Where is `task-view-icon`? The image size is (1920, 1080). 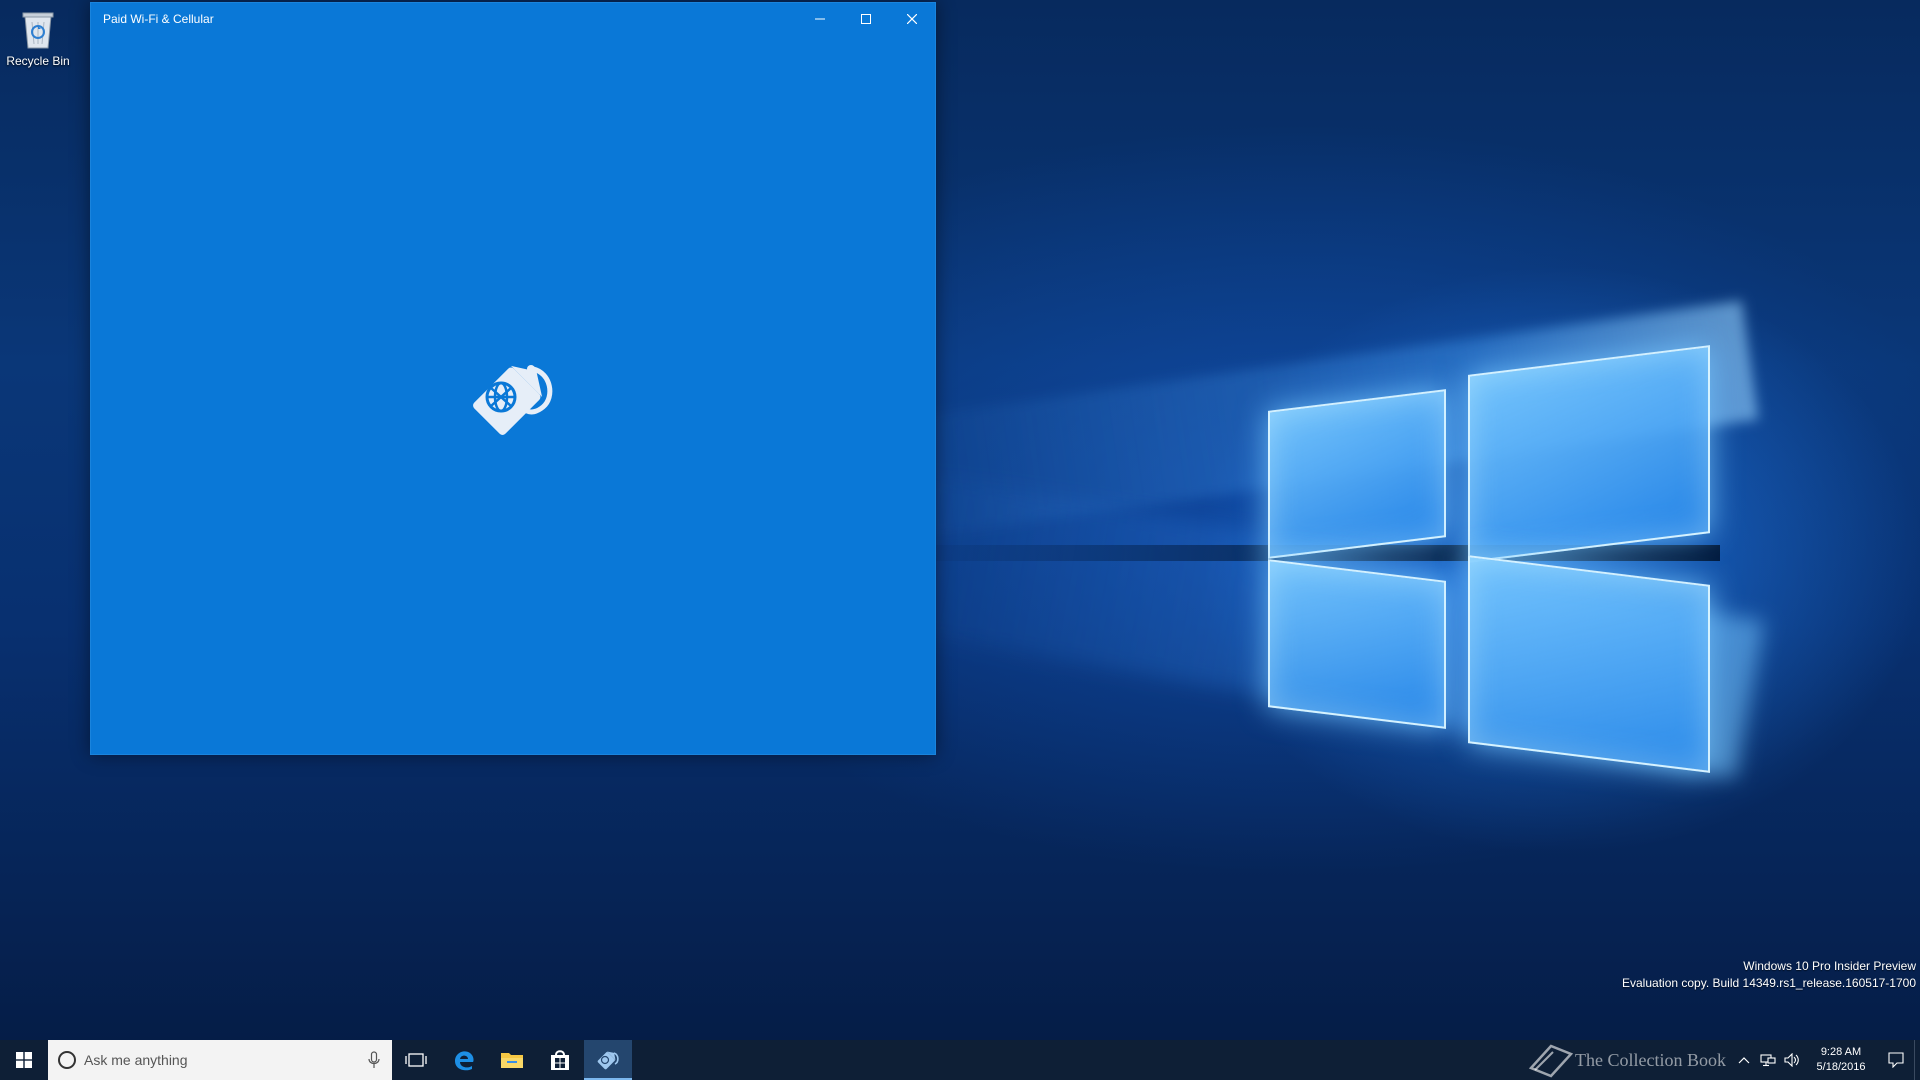
task-view-icon is located at coordinates (416, 1060).